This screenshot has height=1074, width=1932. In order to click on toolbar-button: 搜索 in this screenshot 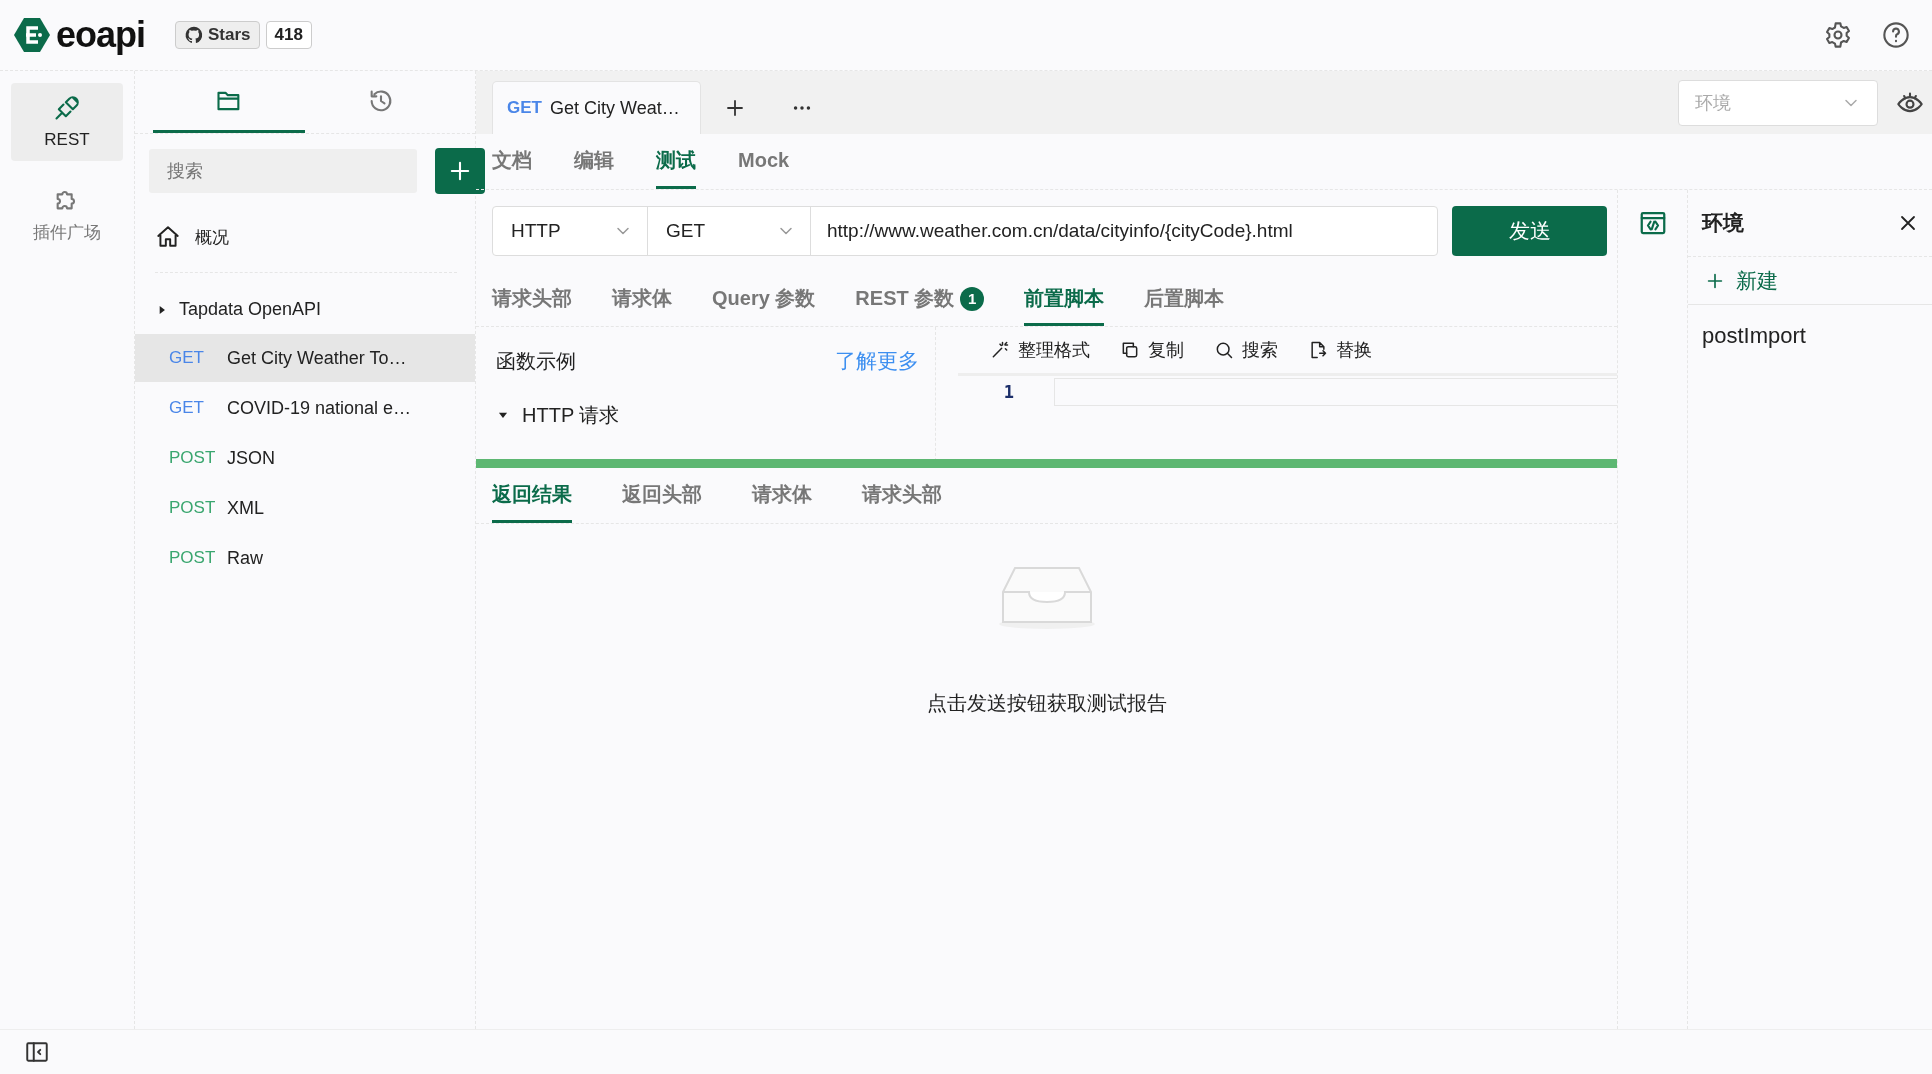, I will do `click(1246, 350)`.